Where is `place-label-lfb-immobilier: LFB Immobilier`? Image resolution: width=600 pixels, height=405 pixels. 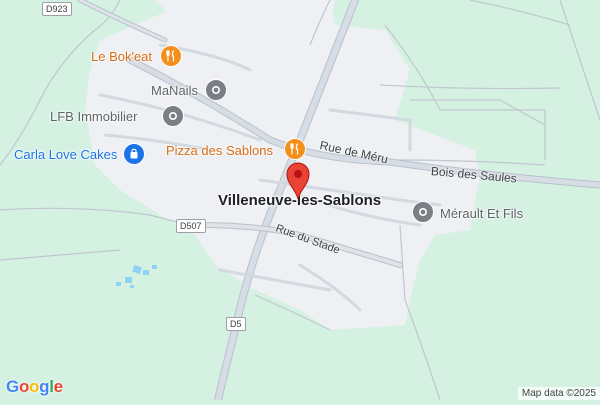
place-label-lfb-immobilier: LFB Immobilier is located at coordinates (93, 116).